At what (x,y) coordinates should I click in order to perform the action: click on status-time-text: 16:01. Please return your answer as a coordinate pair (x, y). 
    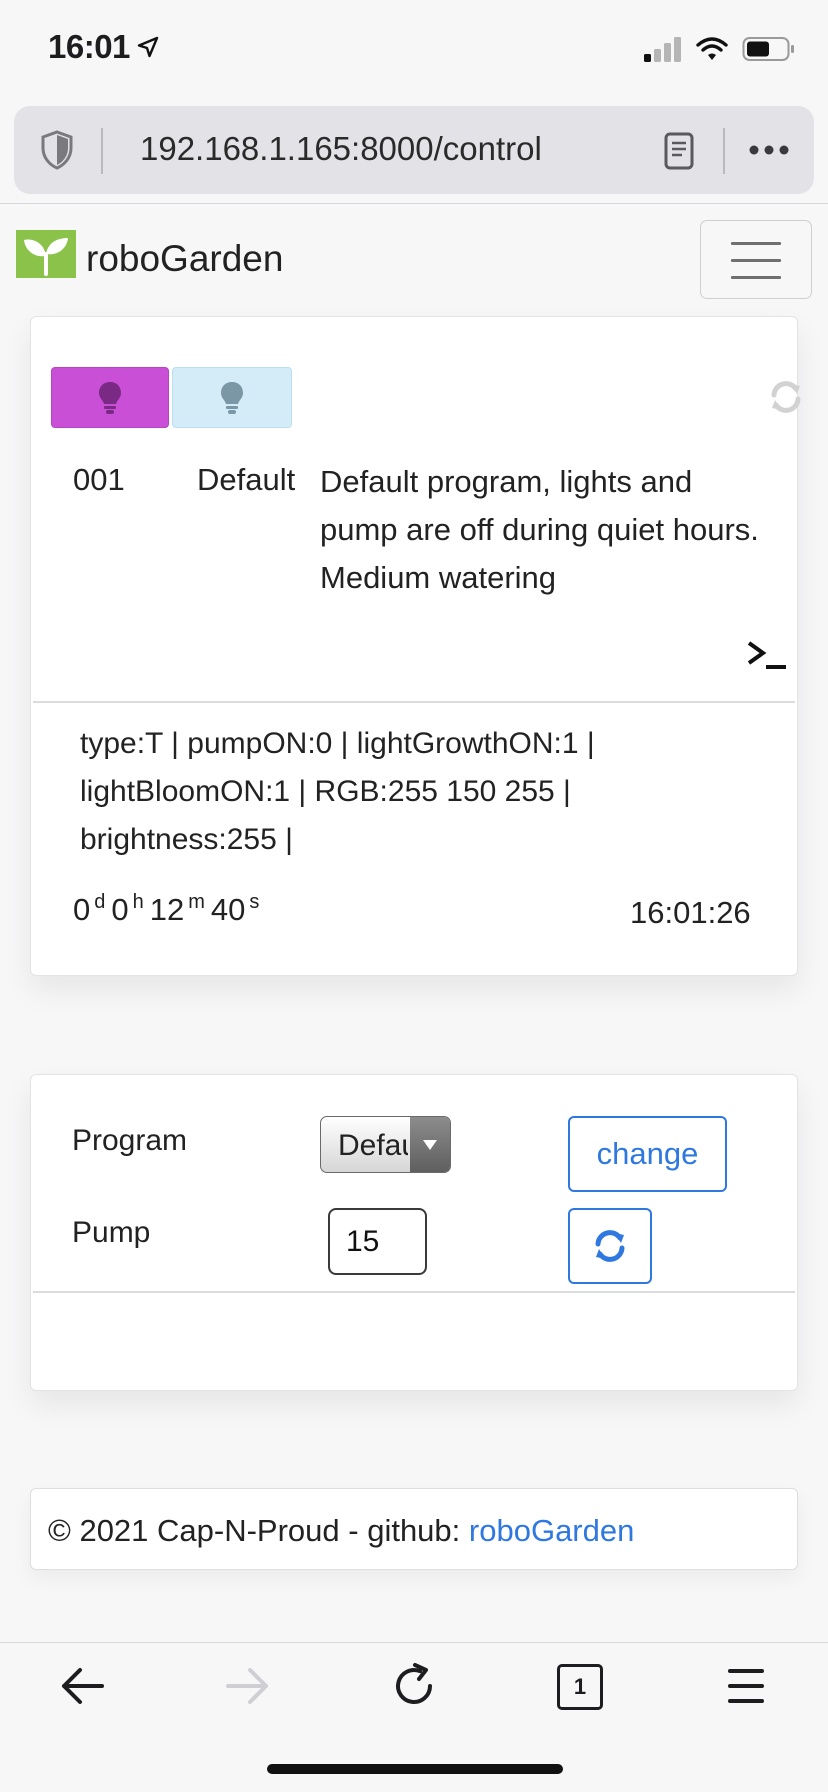
    Looking at the image, I should click on (89, 46).